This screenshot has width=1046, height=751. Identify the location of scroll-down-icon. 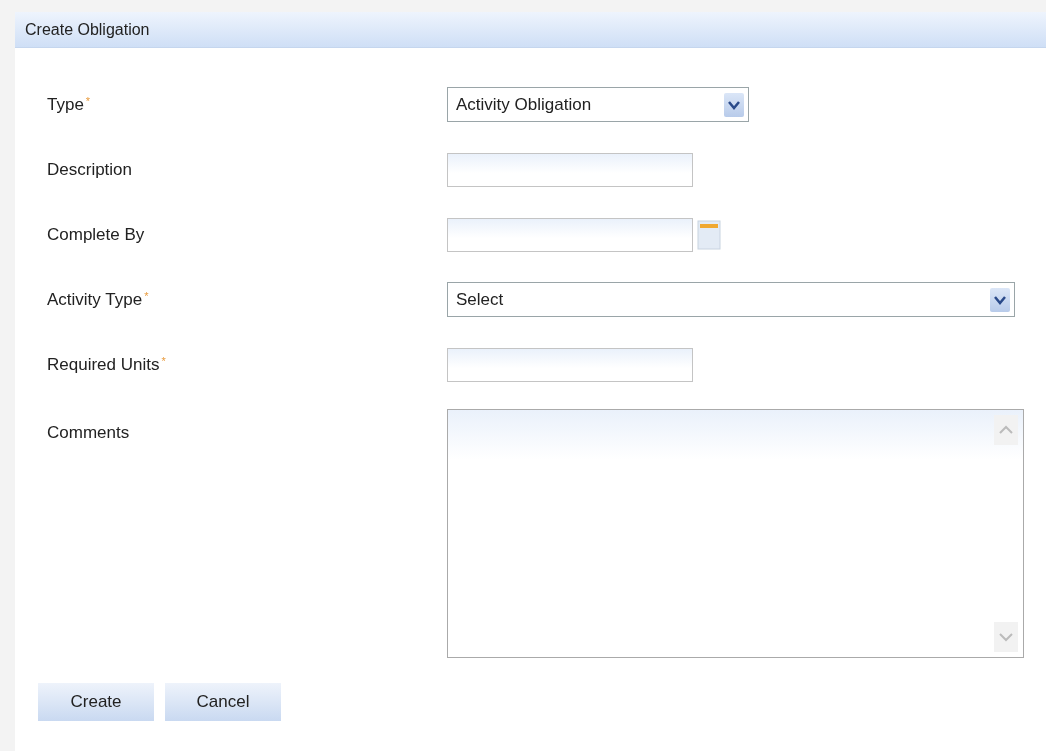
(1006, 637).